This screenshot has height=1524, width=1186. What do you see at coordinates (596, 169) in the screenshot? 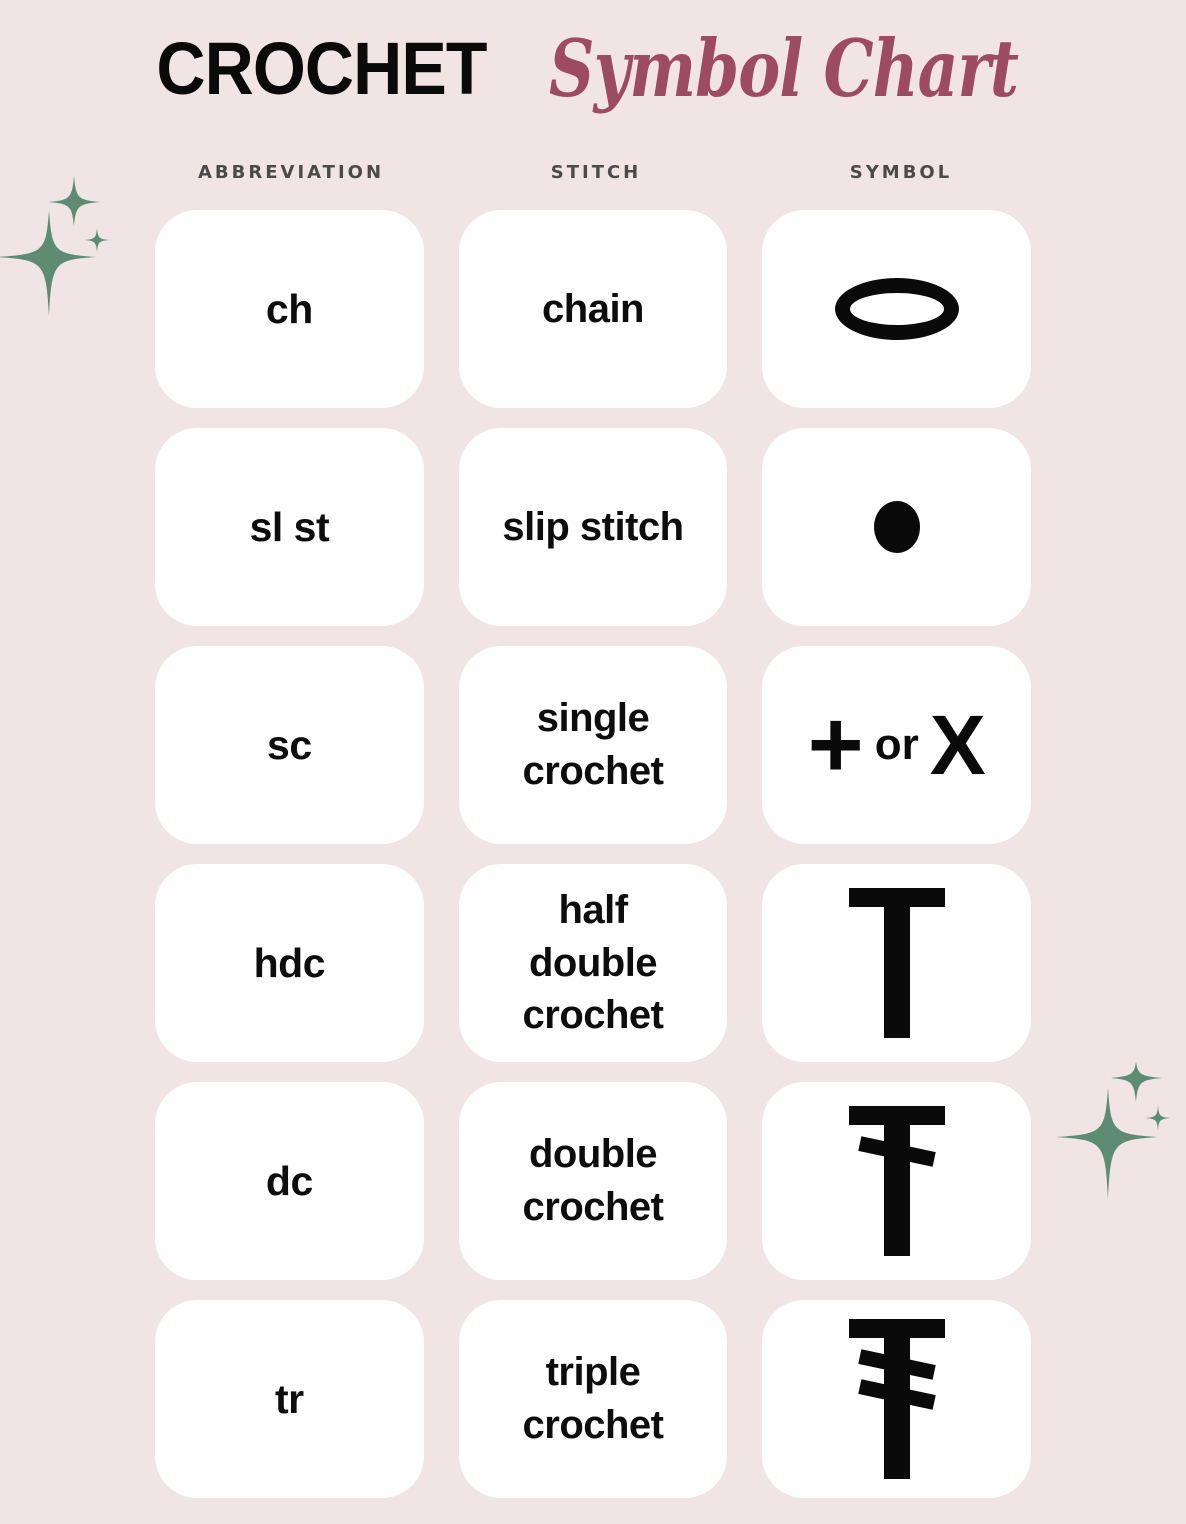
I see `column-header-stitch: STITCH` at bounding box center [596, 169].